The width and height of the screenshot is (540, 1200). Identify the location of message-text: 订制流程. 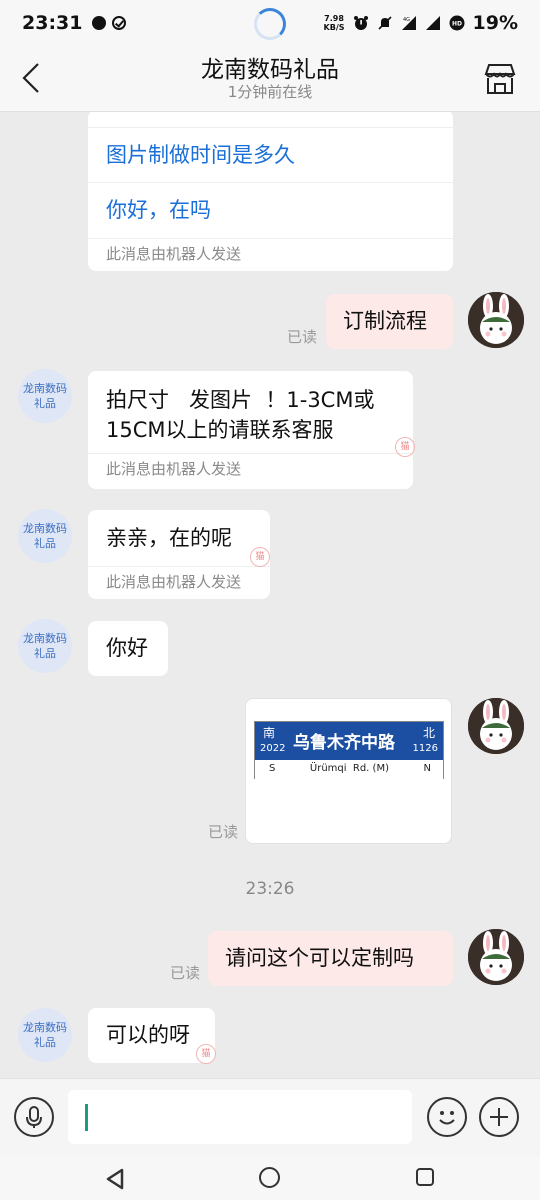
(385, 321).